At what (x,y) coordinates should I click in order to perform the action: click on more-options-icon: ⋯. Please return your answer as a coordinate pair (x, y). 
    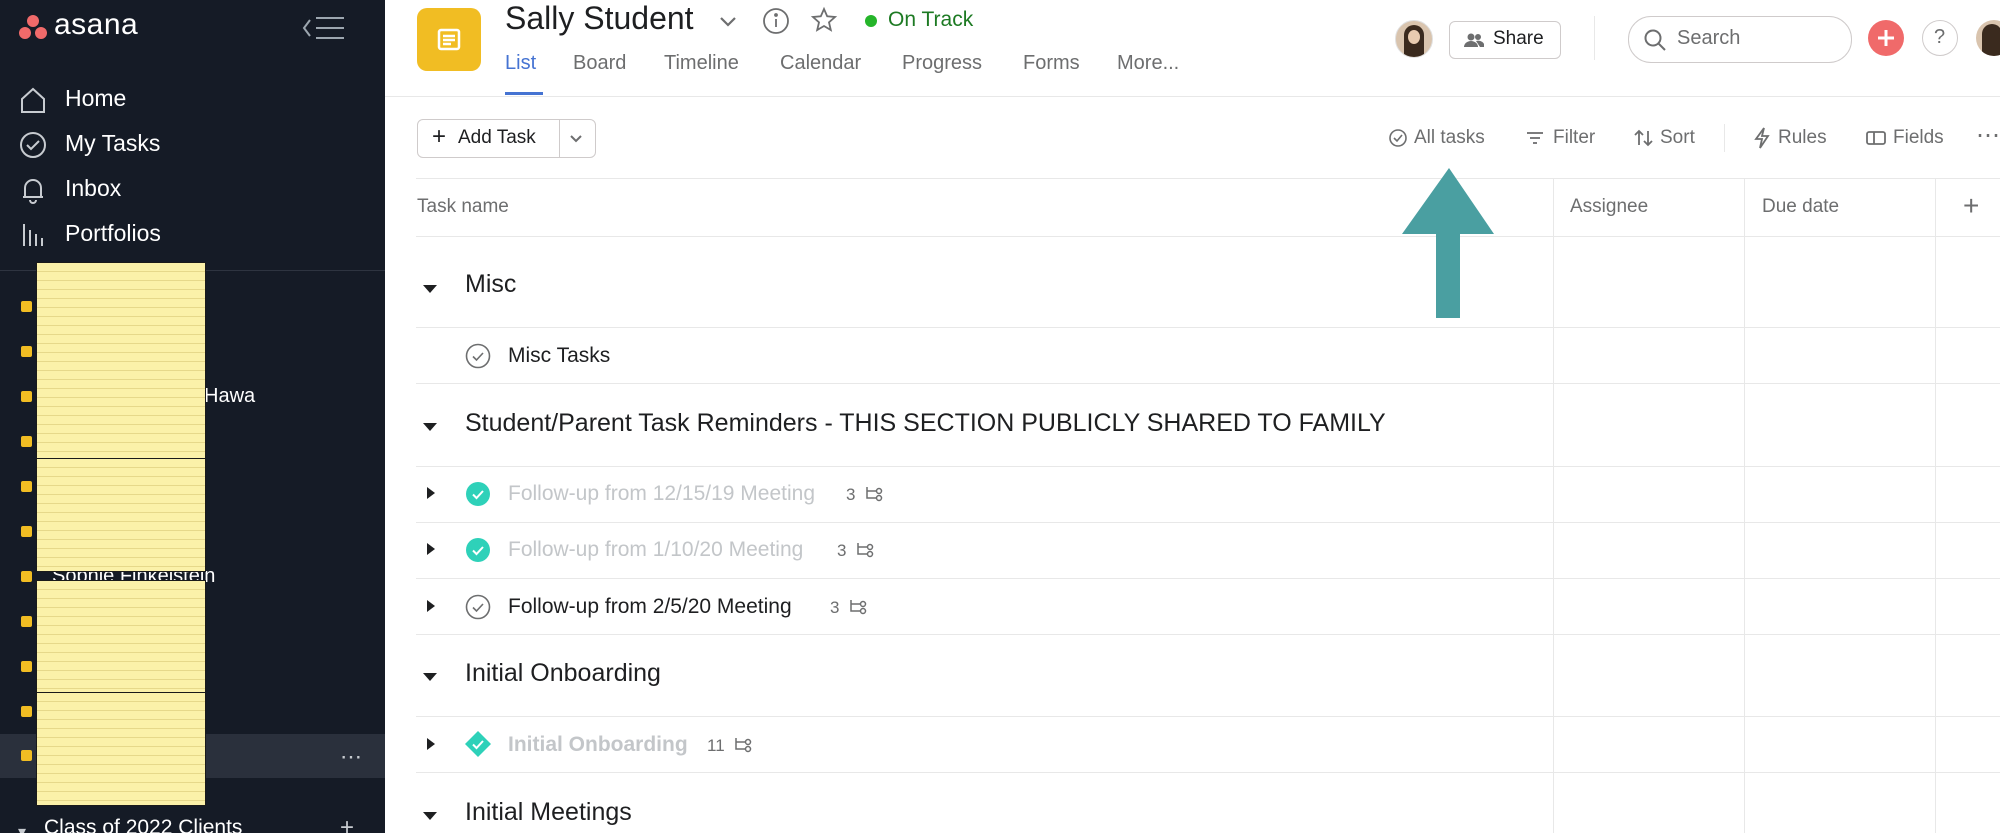
    Looking at the image, I should click on (351, 757).